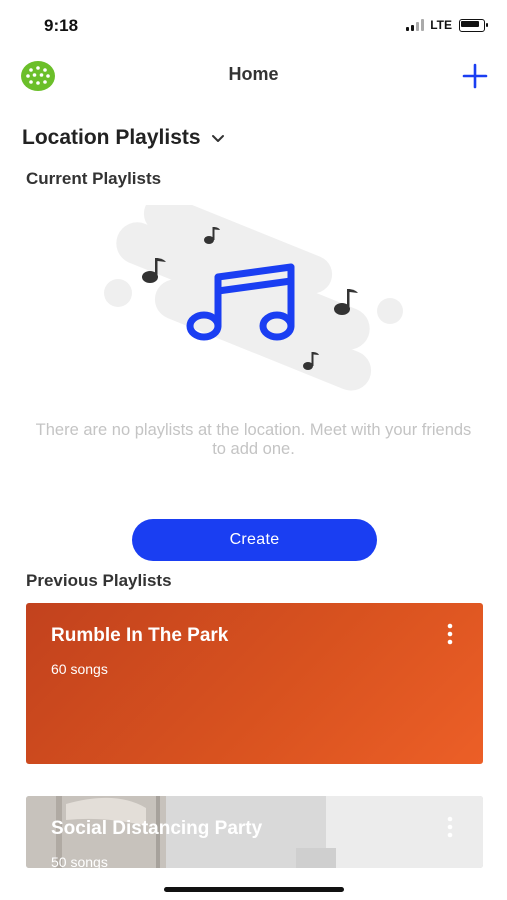 Image resolution: width=507 pixels, height=900 pixels. Describe the element at coordinates (254, 540) in the screenshot. I see `create-button: Create` at that location.